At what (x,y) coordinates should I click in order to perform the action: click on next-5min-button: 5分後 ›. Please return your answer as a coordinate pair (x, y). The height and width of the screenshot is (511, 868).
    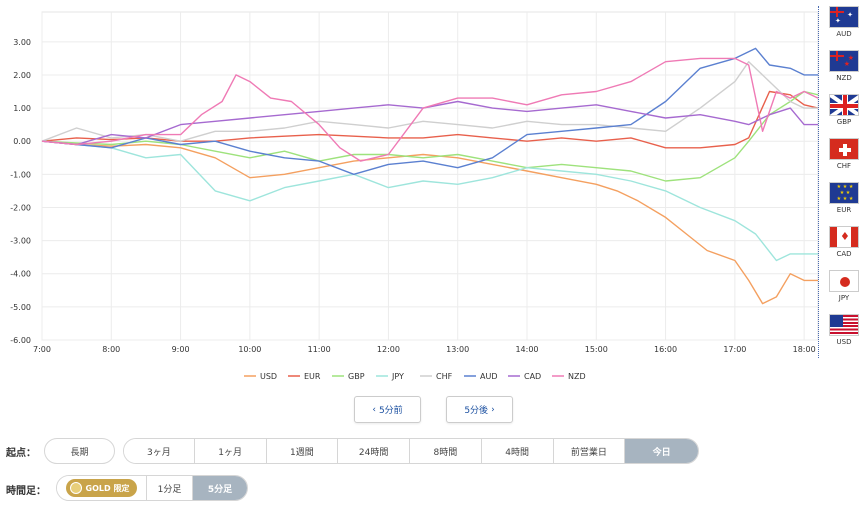
    Looking at the image, I should click on (479, 409).